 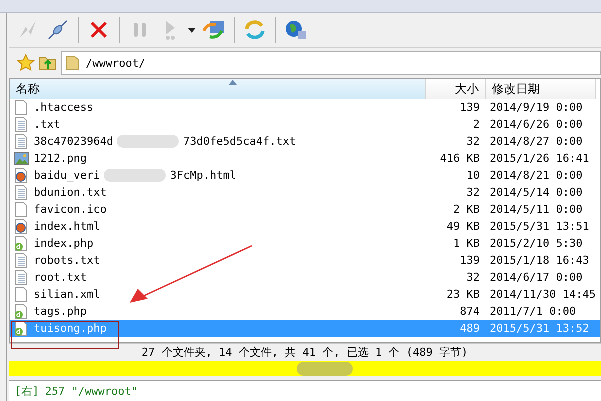 I want to click on file-date: 2015/1/26 16:41, so click(x=539, y=158).